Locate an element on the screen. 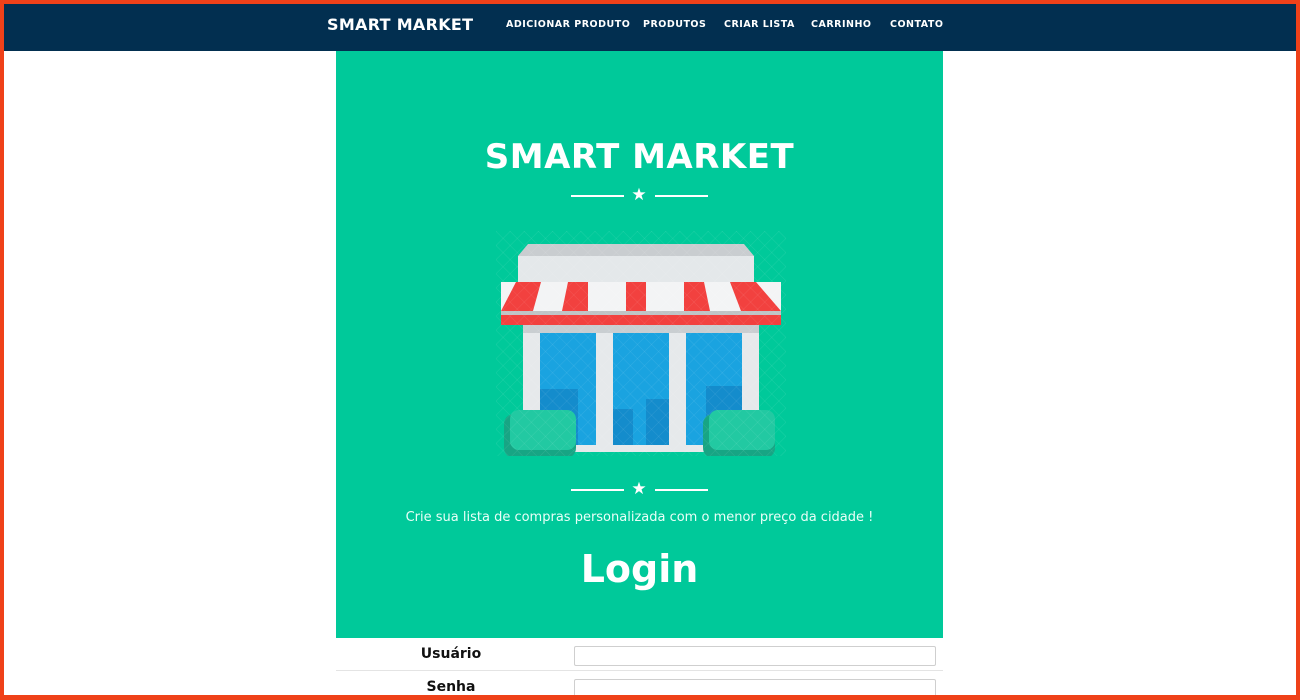 This screenshot has width=1300, height=700. password-row: Senha is located at coordinates (639, 683).